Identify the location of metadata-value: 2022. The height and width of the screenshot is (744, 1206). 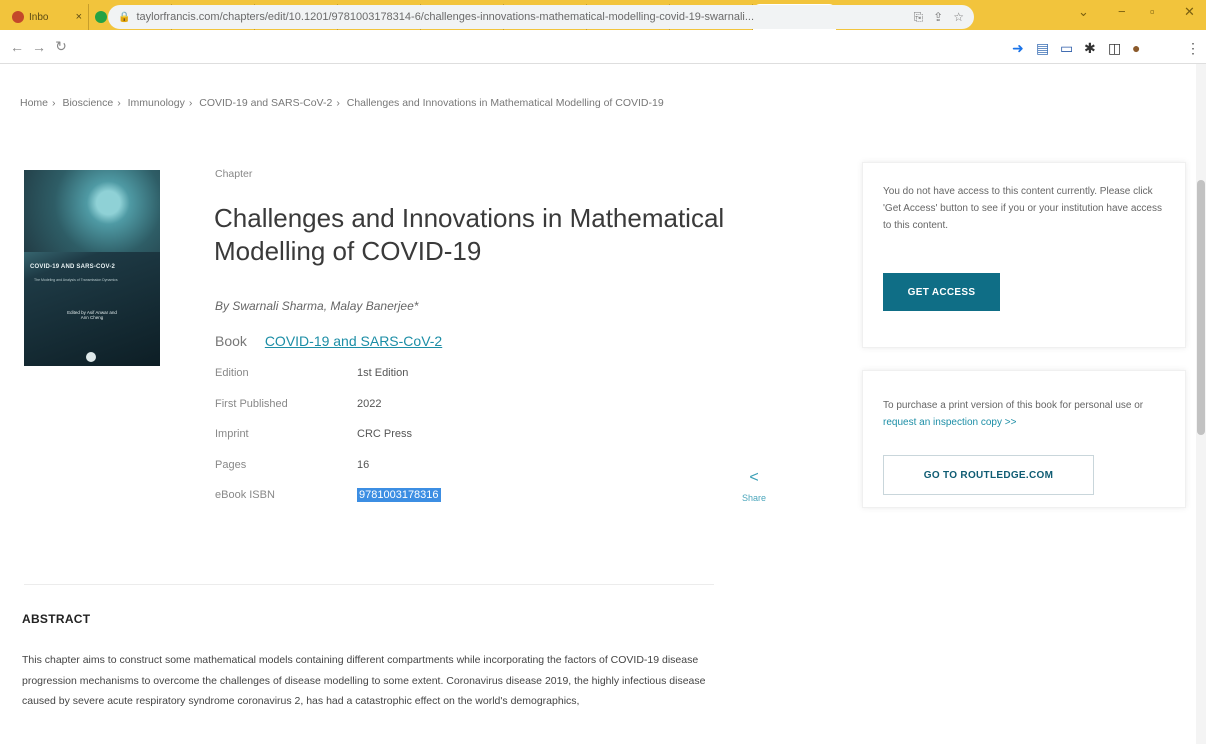
(369, 403).